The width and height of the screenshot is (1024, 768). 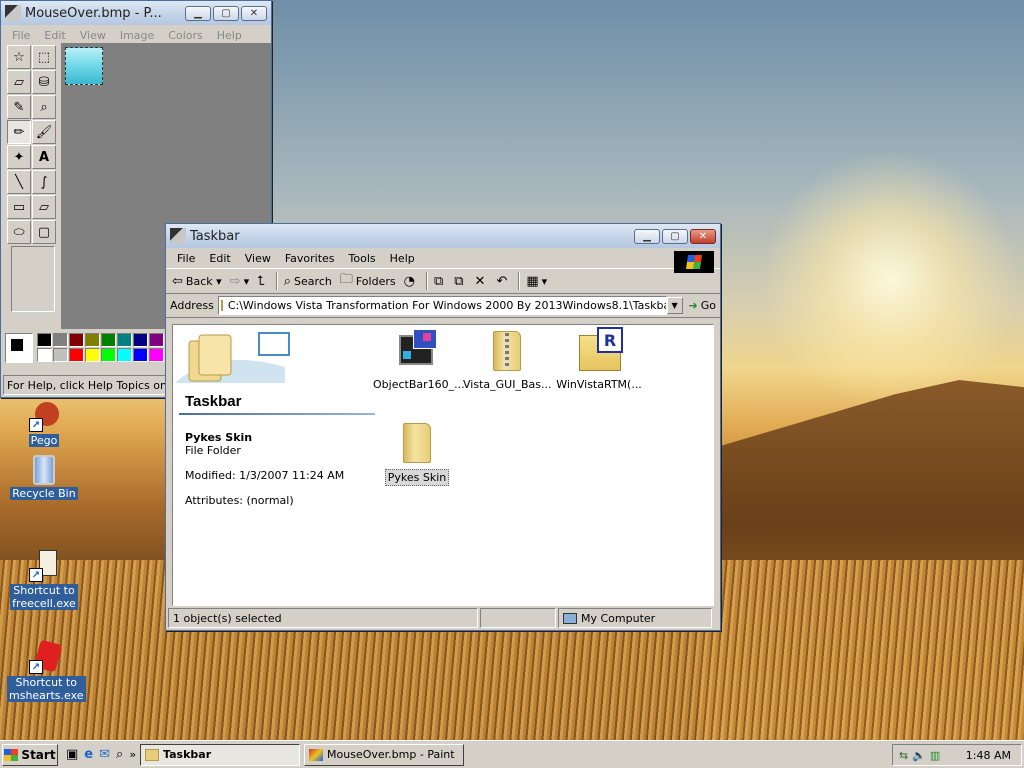 What do you see at coordinates (443, 236) in the screenshot?
I see `explorer-titlebar: Taskbar ▁ ▢ ✕` at bounding box center [443, 236].